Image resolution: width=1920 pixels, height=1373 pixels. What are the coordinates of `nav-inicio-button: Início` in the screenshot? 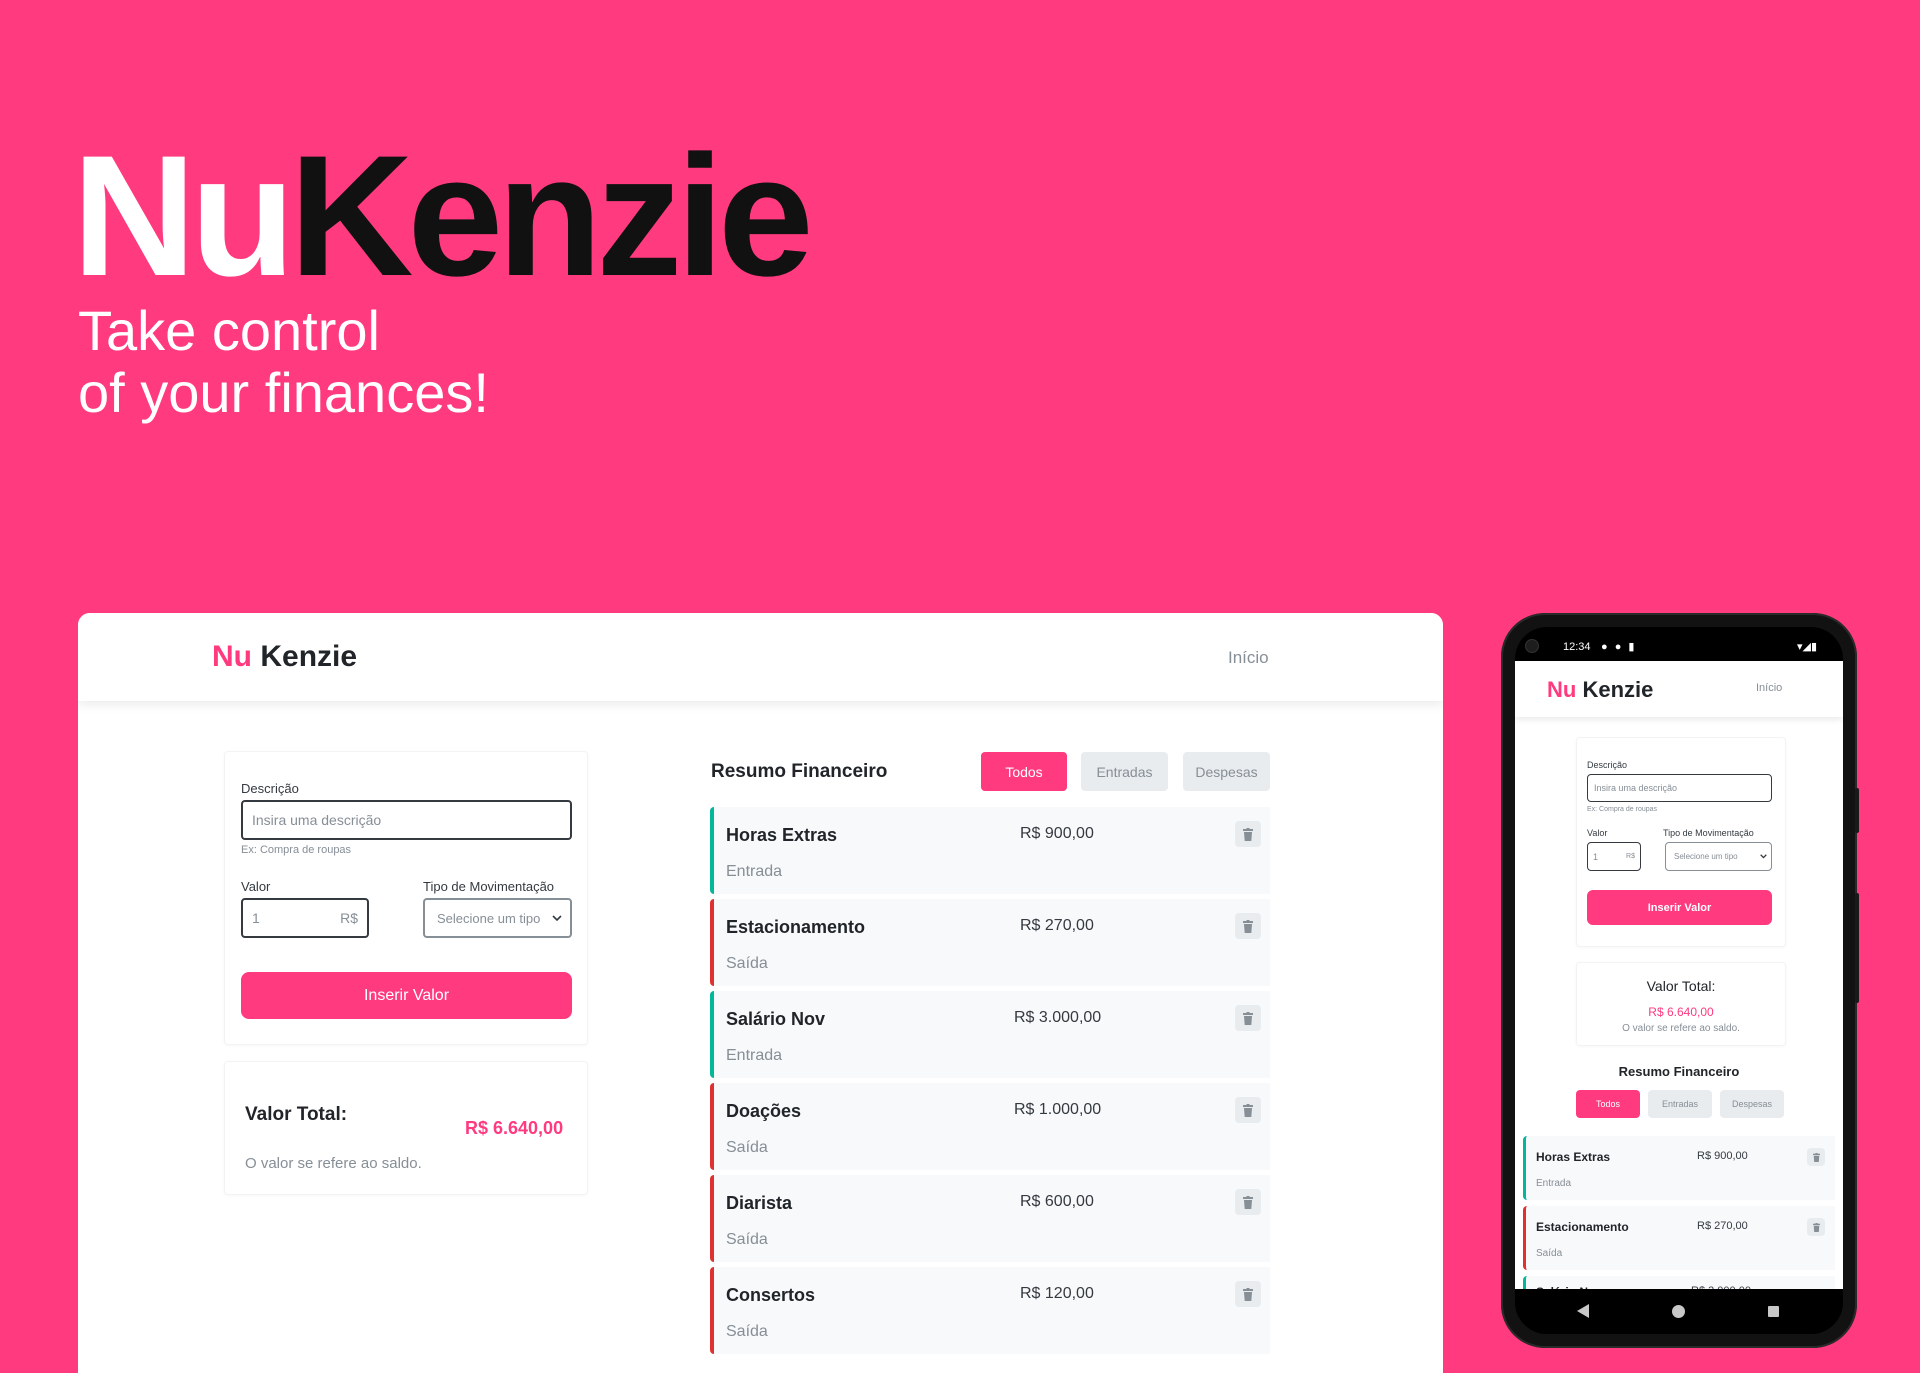 It's located at (1248, 658).